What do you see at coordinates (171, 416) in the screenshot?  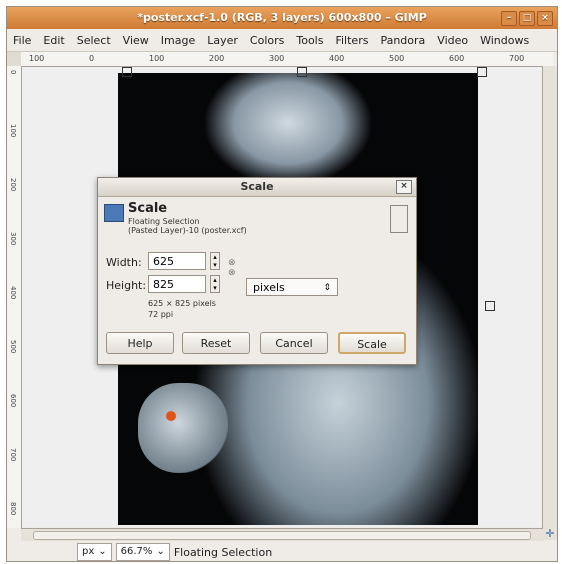 I see `cigarette-ember` at bounding box center [171, 416].